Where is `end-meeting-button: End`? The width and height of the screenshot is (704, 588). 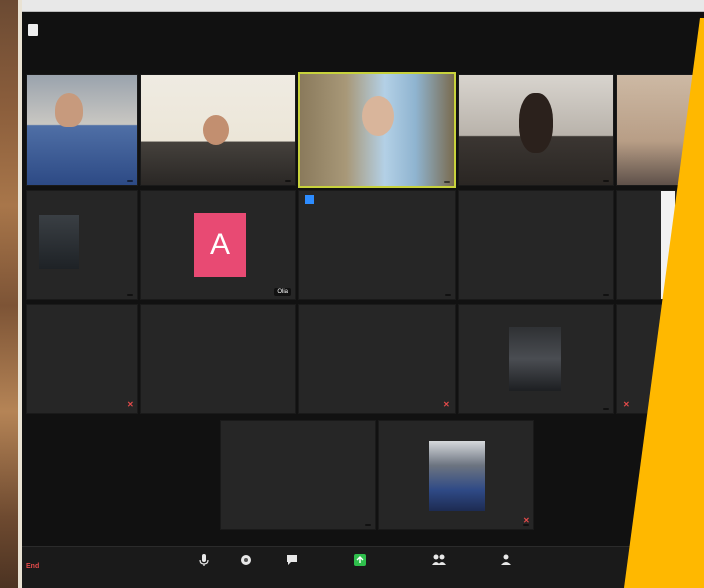
end-meeting-button: End is located at coordinates (32, 566).